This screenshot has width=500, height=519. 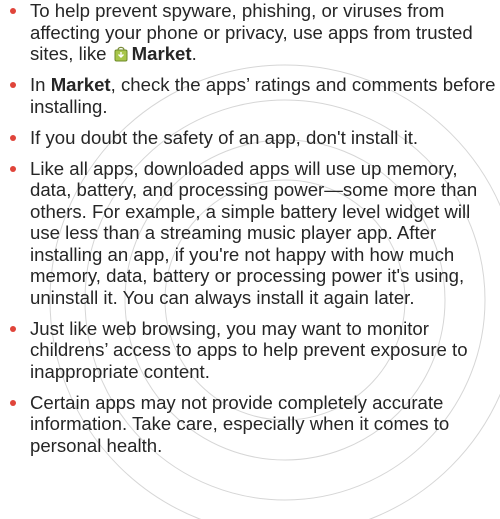 I want to click on bullet-text-start: In, so click(x=40, y=85).